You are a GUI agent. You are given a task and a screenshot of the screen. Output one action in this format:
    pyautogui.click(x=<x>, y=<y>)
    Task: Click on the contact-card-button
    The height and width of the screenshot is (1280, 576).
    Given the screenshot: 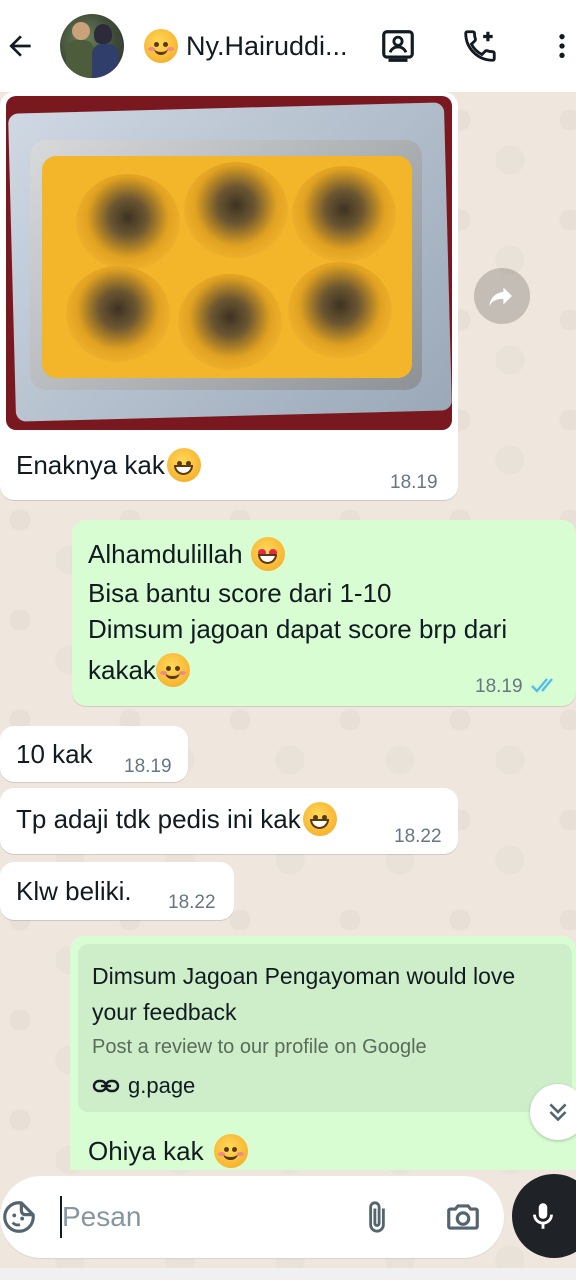 What is the action you would take?
    pyautogui.click(x=398, y=46)
    